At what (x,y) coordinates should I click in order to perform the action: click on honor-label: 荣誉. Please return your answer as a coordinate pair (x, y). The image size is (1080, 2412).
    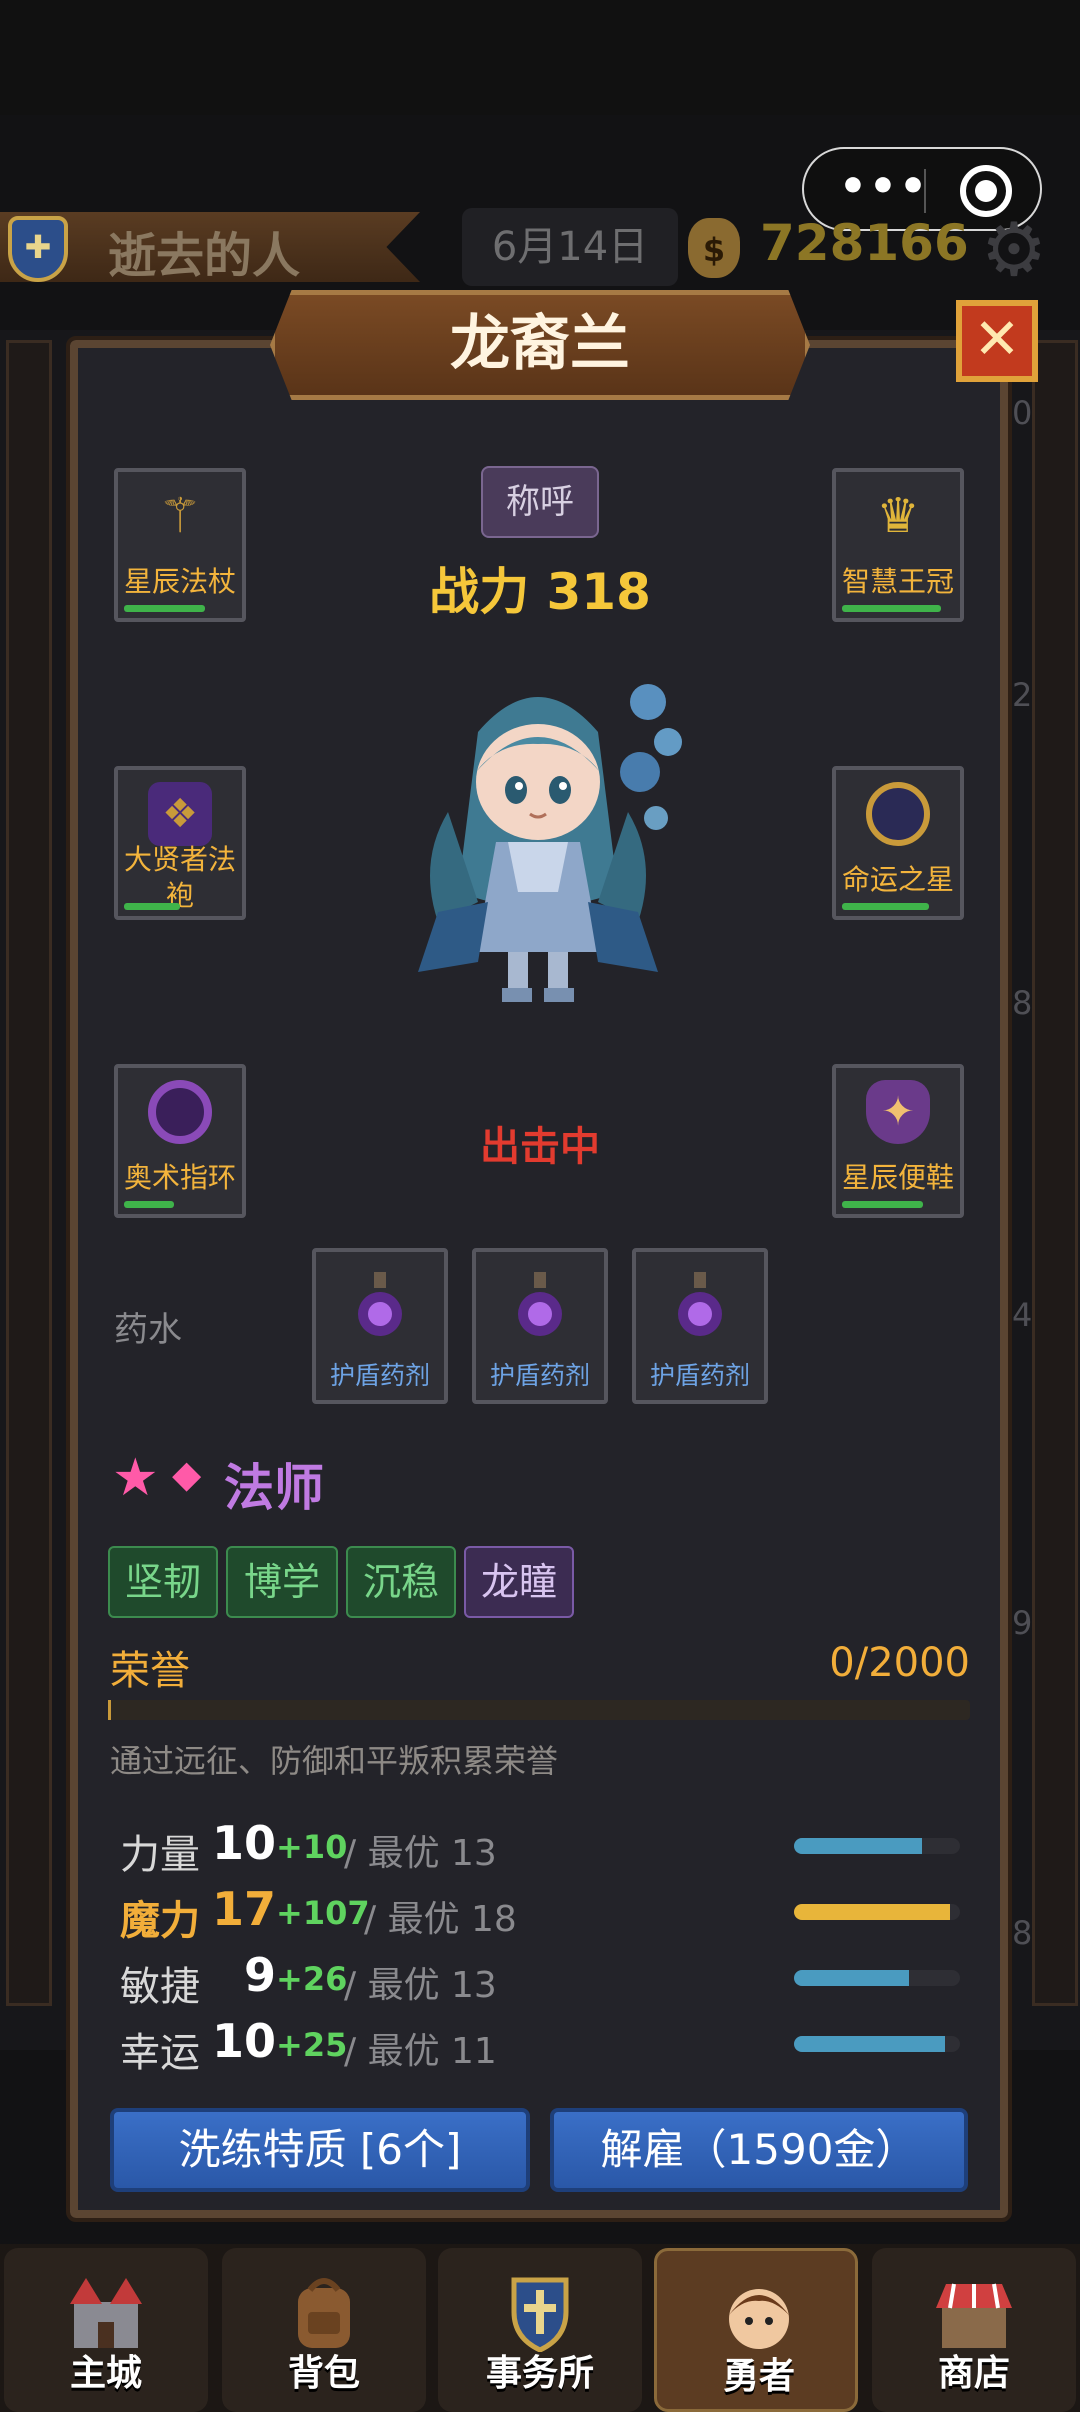
    Looking at the image, I should click on (150, 1671).